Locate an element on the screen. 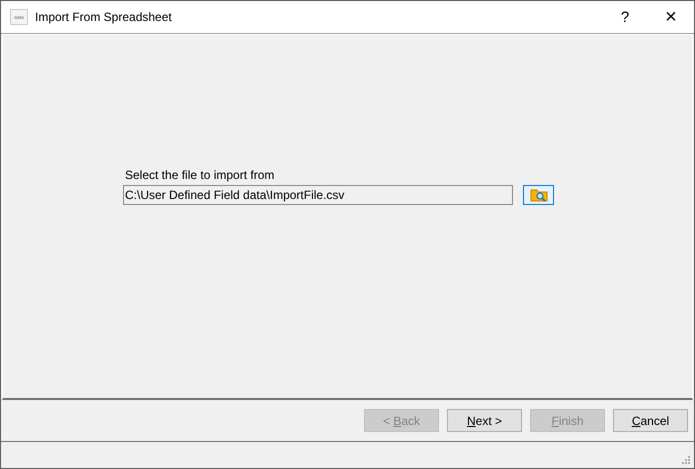 The height and width of the screenshot is (469, 695). wizard-button: Next > is located at coordinates (484, 420).